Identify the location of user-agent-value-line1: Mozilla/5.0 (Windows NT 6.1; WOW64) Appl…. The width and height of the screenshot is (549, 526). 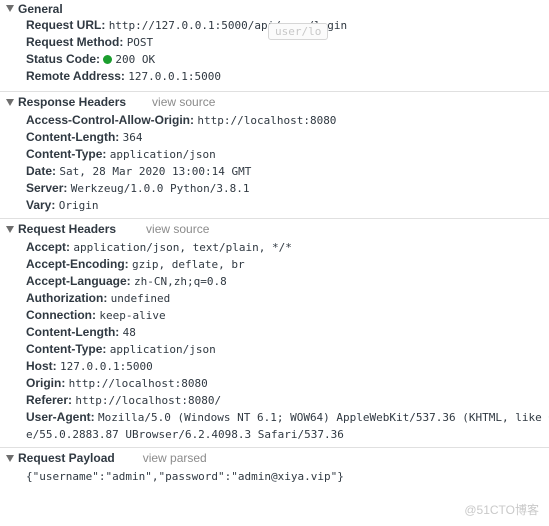
(323, 417).